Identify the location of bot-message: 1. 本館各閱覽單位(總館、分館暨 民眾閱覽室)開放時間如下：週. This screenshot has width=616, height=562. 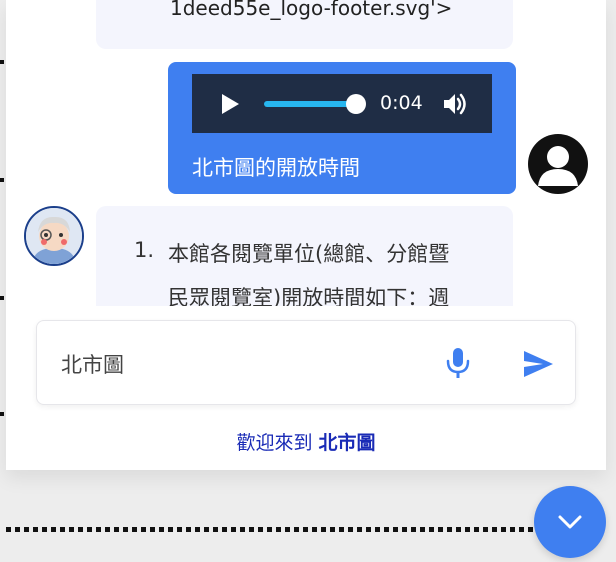
(304, 256).